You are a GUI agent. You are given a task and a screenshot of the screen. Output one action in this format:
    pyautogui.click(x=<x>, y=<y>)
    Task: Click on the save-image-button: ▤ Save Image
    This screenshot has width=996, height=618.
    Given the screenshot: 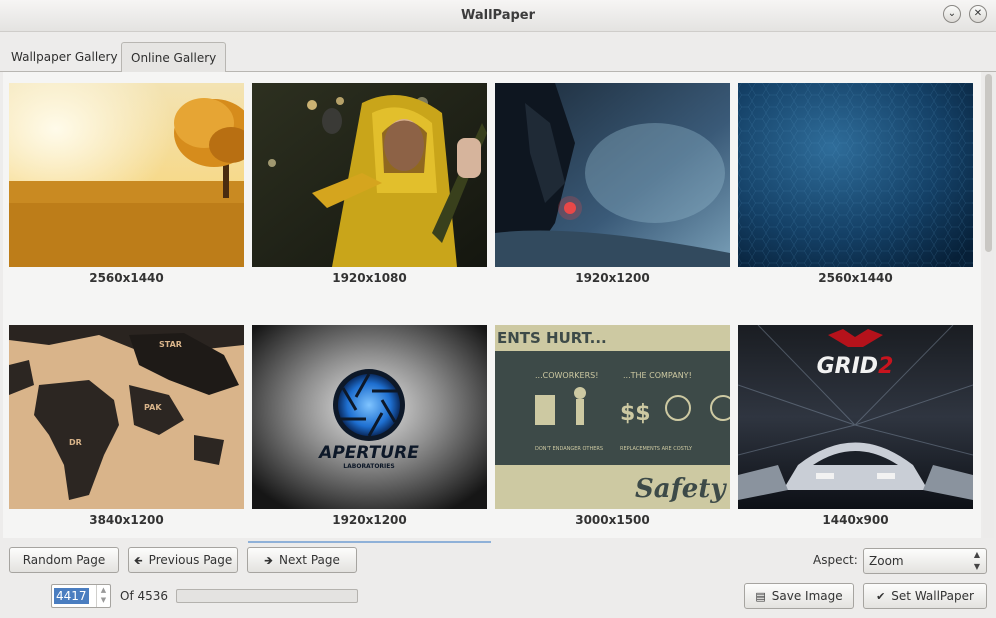 What is the action you would take?
    pyautogui.click(x=799, y=596)
    